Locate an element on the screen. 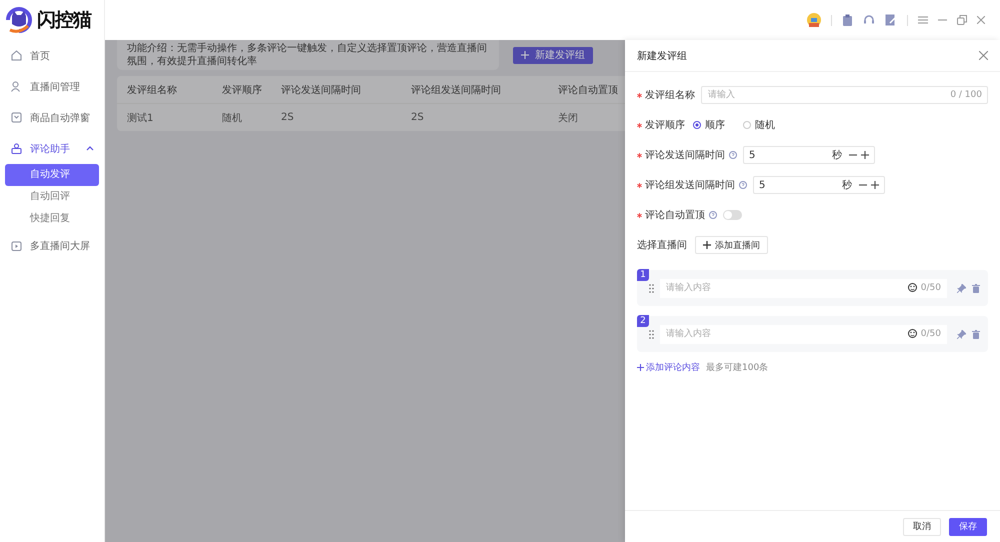 This screenshot has height=542, width=1000. column-header: 评论发送间隔时间 is located at coordinates (321, 90).